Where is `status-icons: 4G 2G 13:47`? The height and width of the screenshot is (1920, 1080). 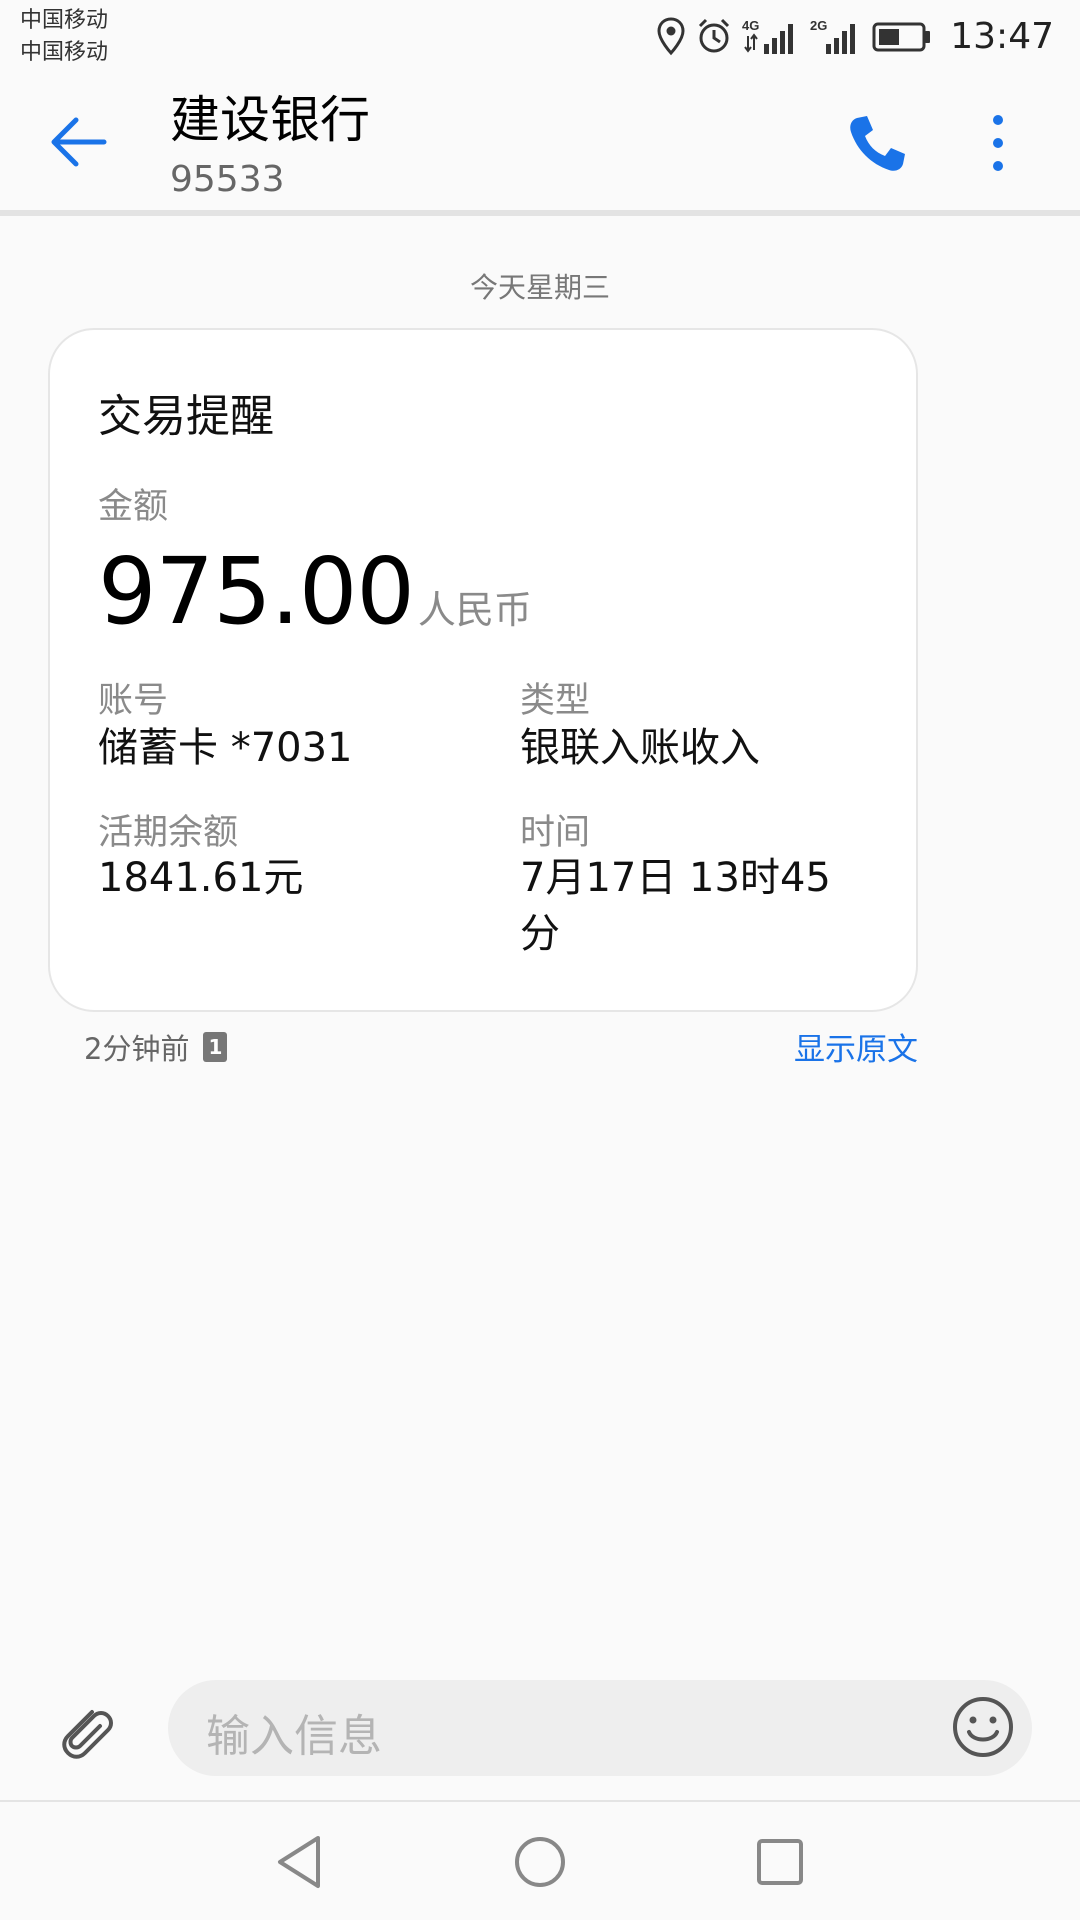
status-icons: 4G 2G 13:47 is located at coordinates (855, 36).